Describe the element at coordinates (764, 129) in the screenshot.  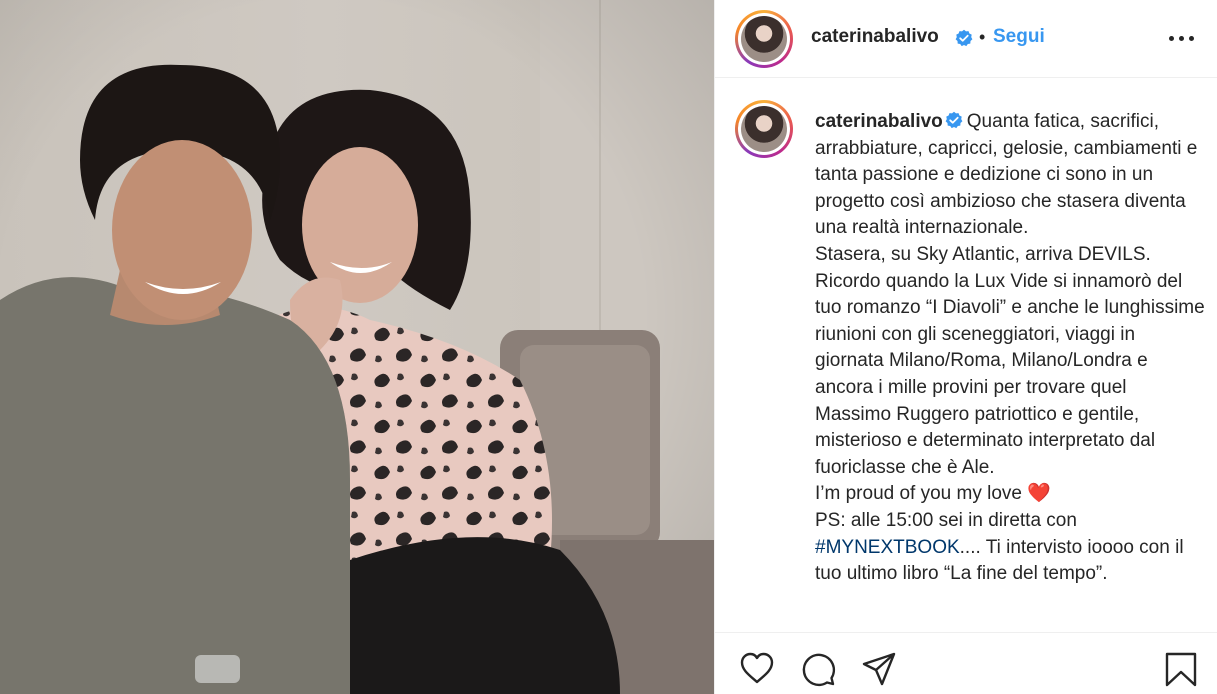
I see `caption-avatar` at that location.